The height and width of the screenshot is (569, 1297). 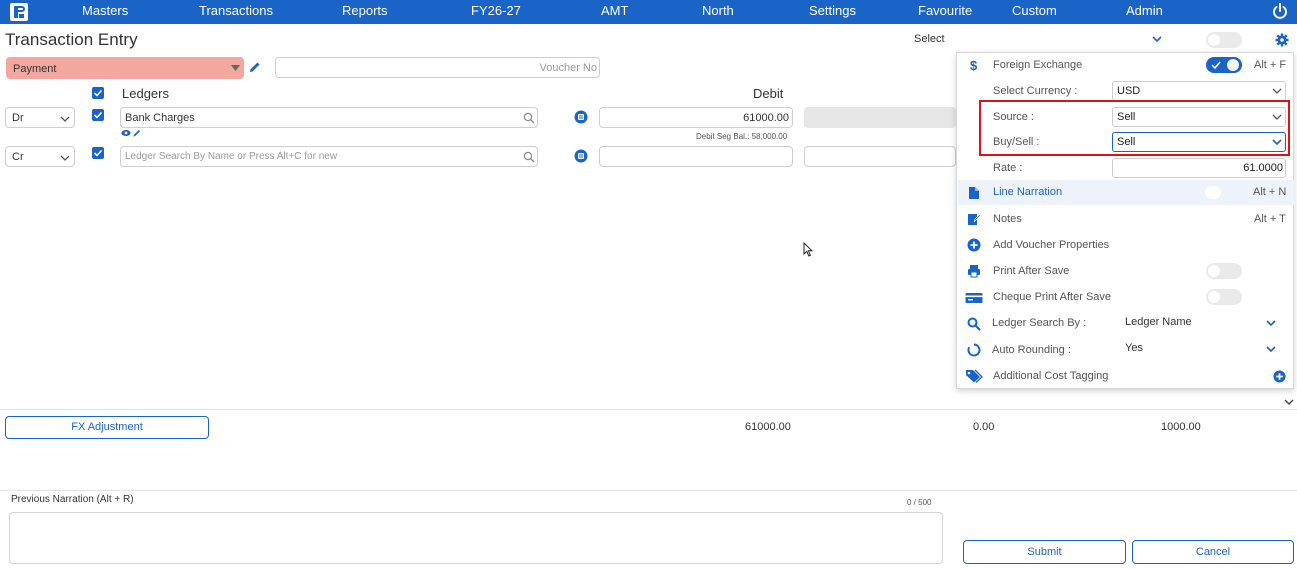 What do you see at coordinates (808, 249) in the screenshot?
I see `mouse-cursor-icon` at bounding box center [808, 249].